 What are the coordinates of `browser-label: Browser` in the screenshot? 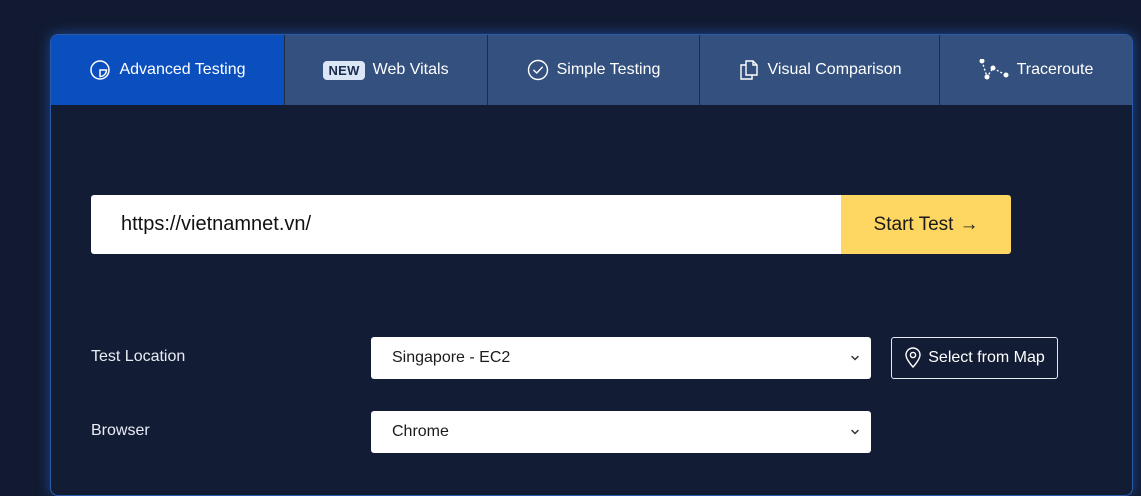 It's located at (120, 430).